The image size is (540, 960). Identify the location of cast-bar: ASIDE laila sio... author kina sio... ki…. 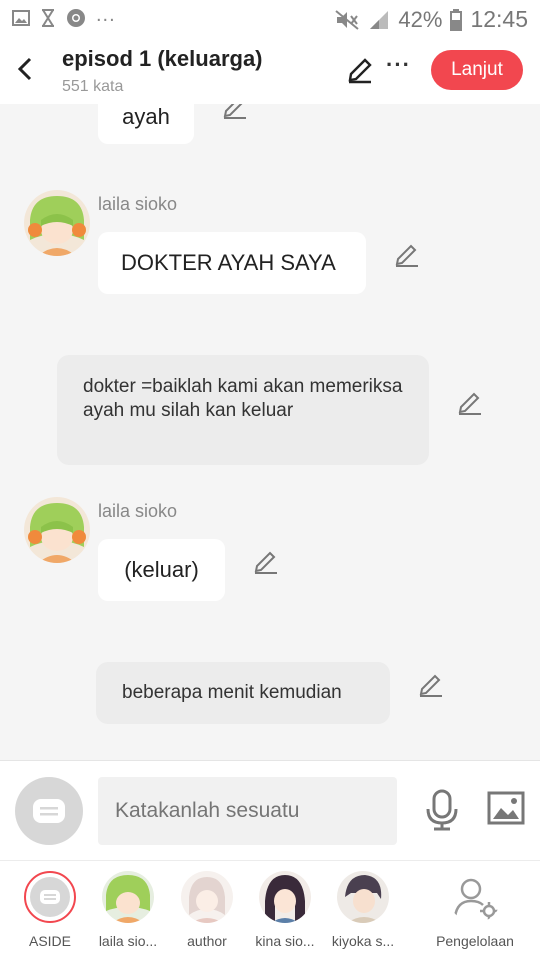
(270, 910).